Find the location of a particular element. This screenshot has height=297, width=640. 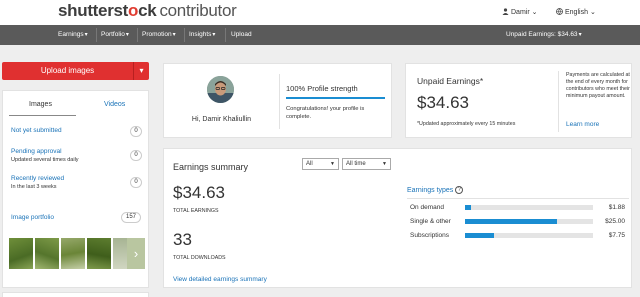

nav-promotion-label: Promotion is located at coordinates (157, 34).